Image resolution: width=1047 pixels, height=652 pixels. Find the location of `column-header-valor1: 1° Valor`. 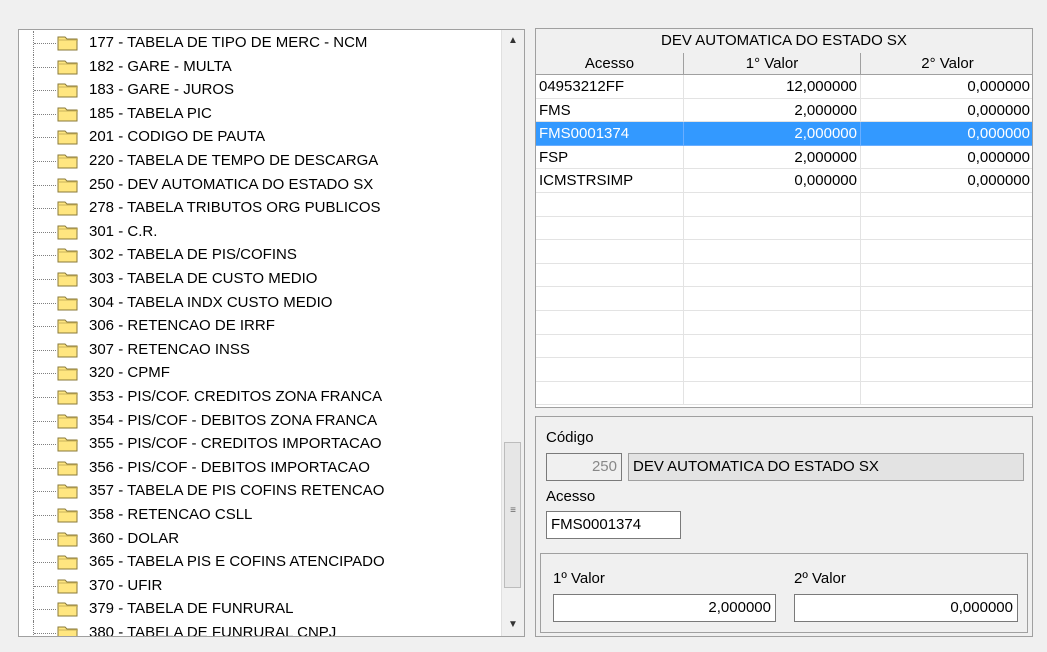

column-header-valor1: 1° Valor is located at coordinates (772, 64).